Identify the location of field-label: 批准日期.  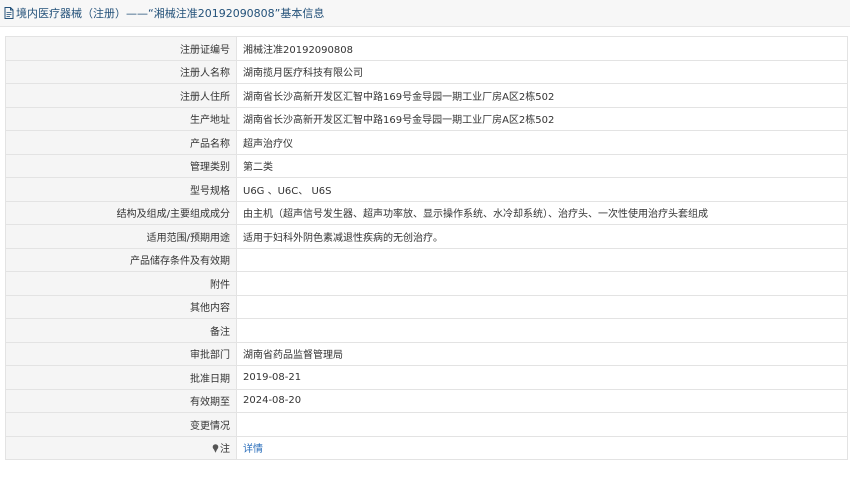
(121, 377).